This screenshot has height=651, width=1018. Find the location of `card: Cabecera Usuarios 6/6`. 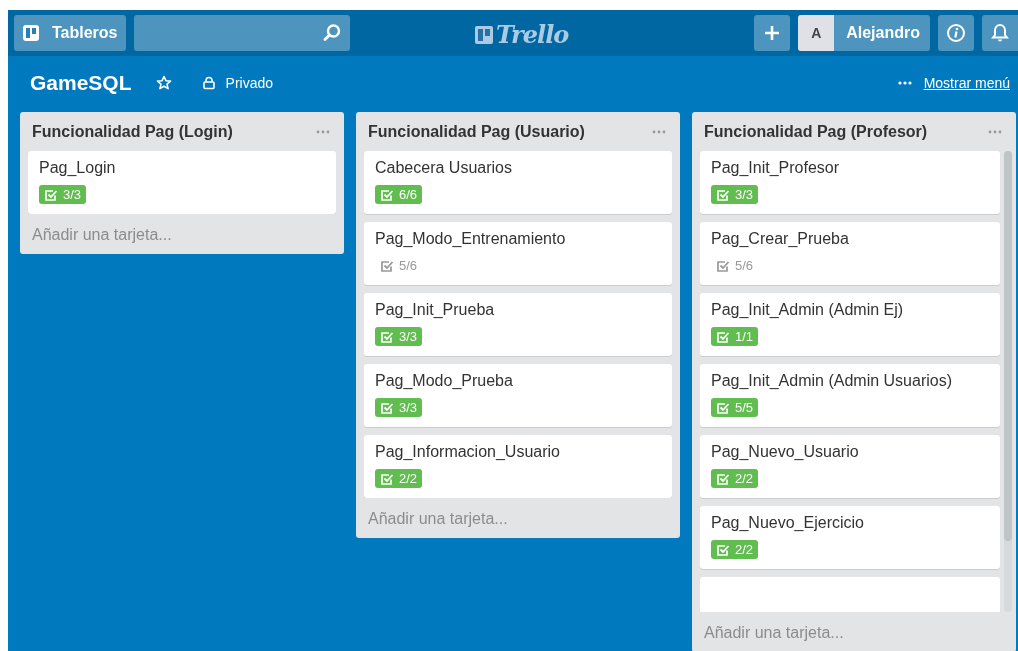

card: Cabecera Usuarios 6/6 is located at coordinates (518, 182).